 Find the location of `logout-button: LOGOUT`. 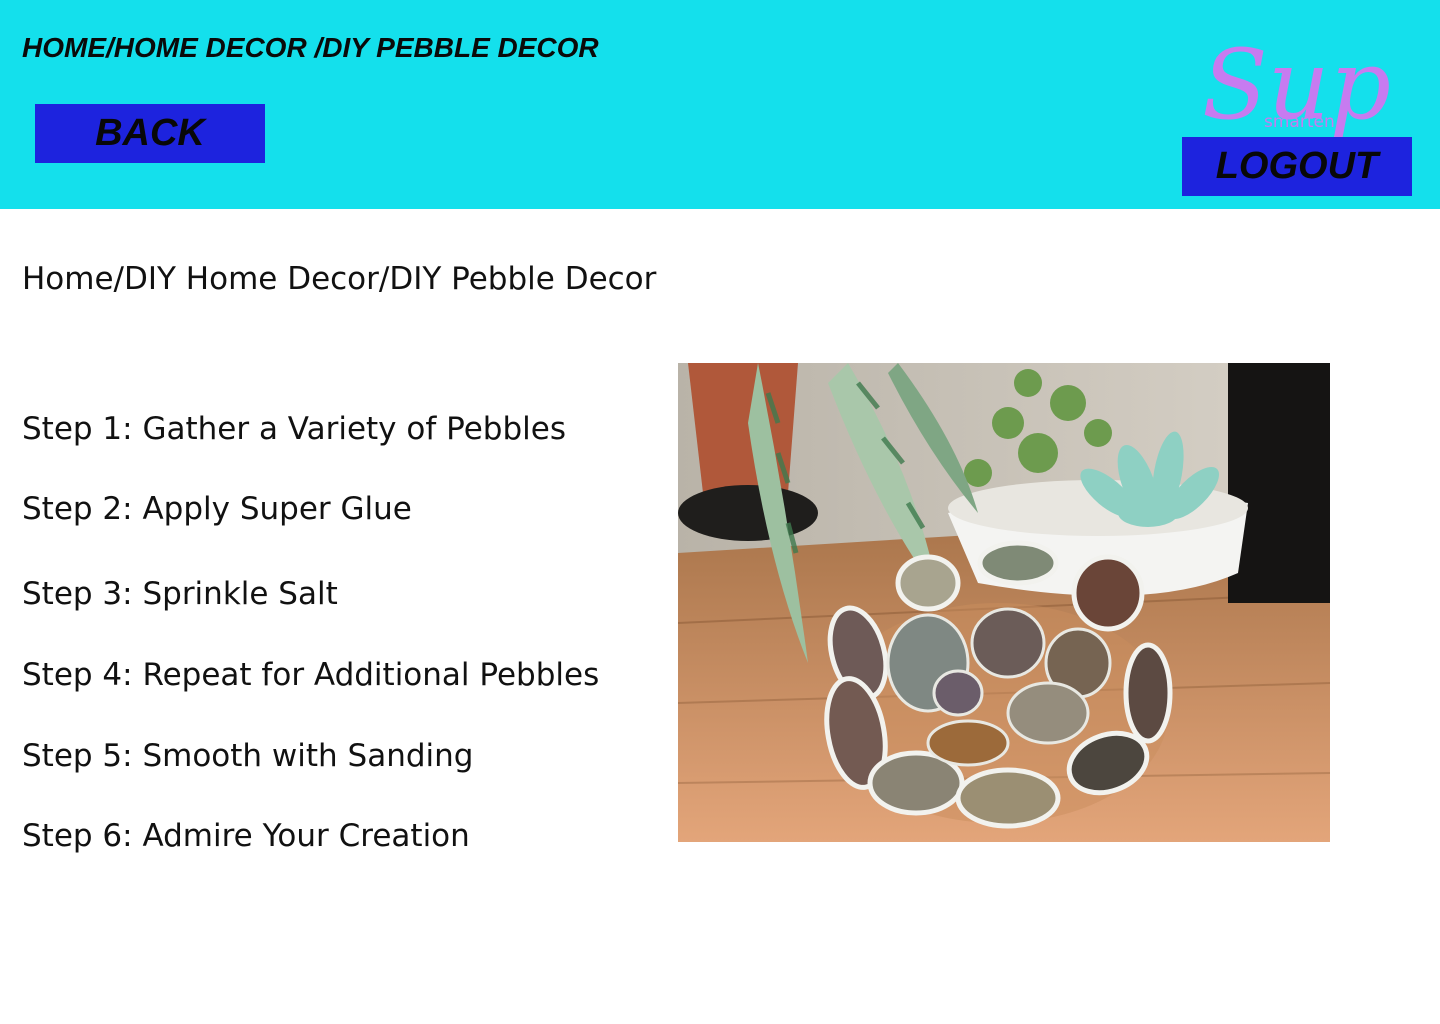

logout-button: LOGOUT is located at coordinates (1297, 166).